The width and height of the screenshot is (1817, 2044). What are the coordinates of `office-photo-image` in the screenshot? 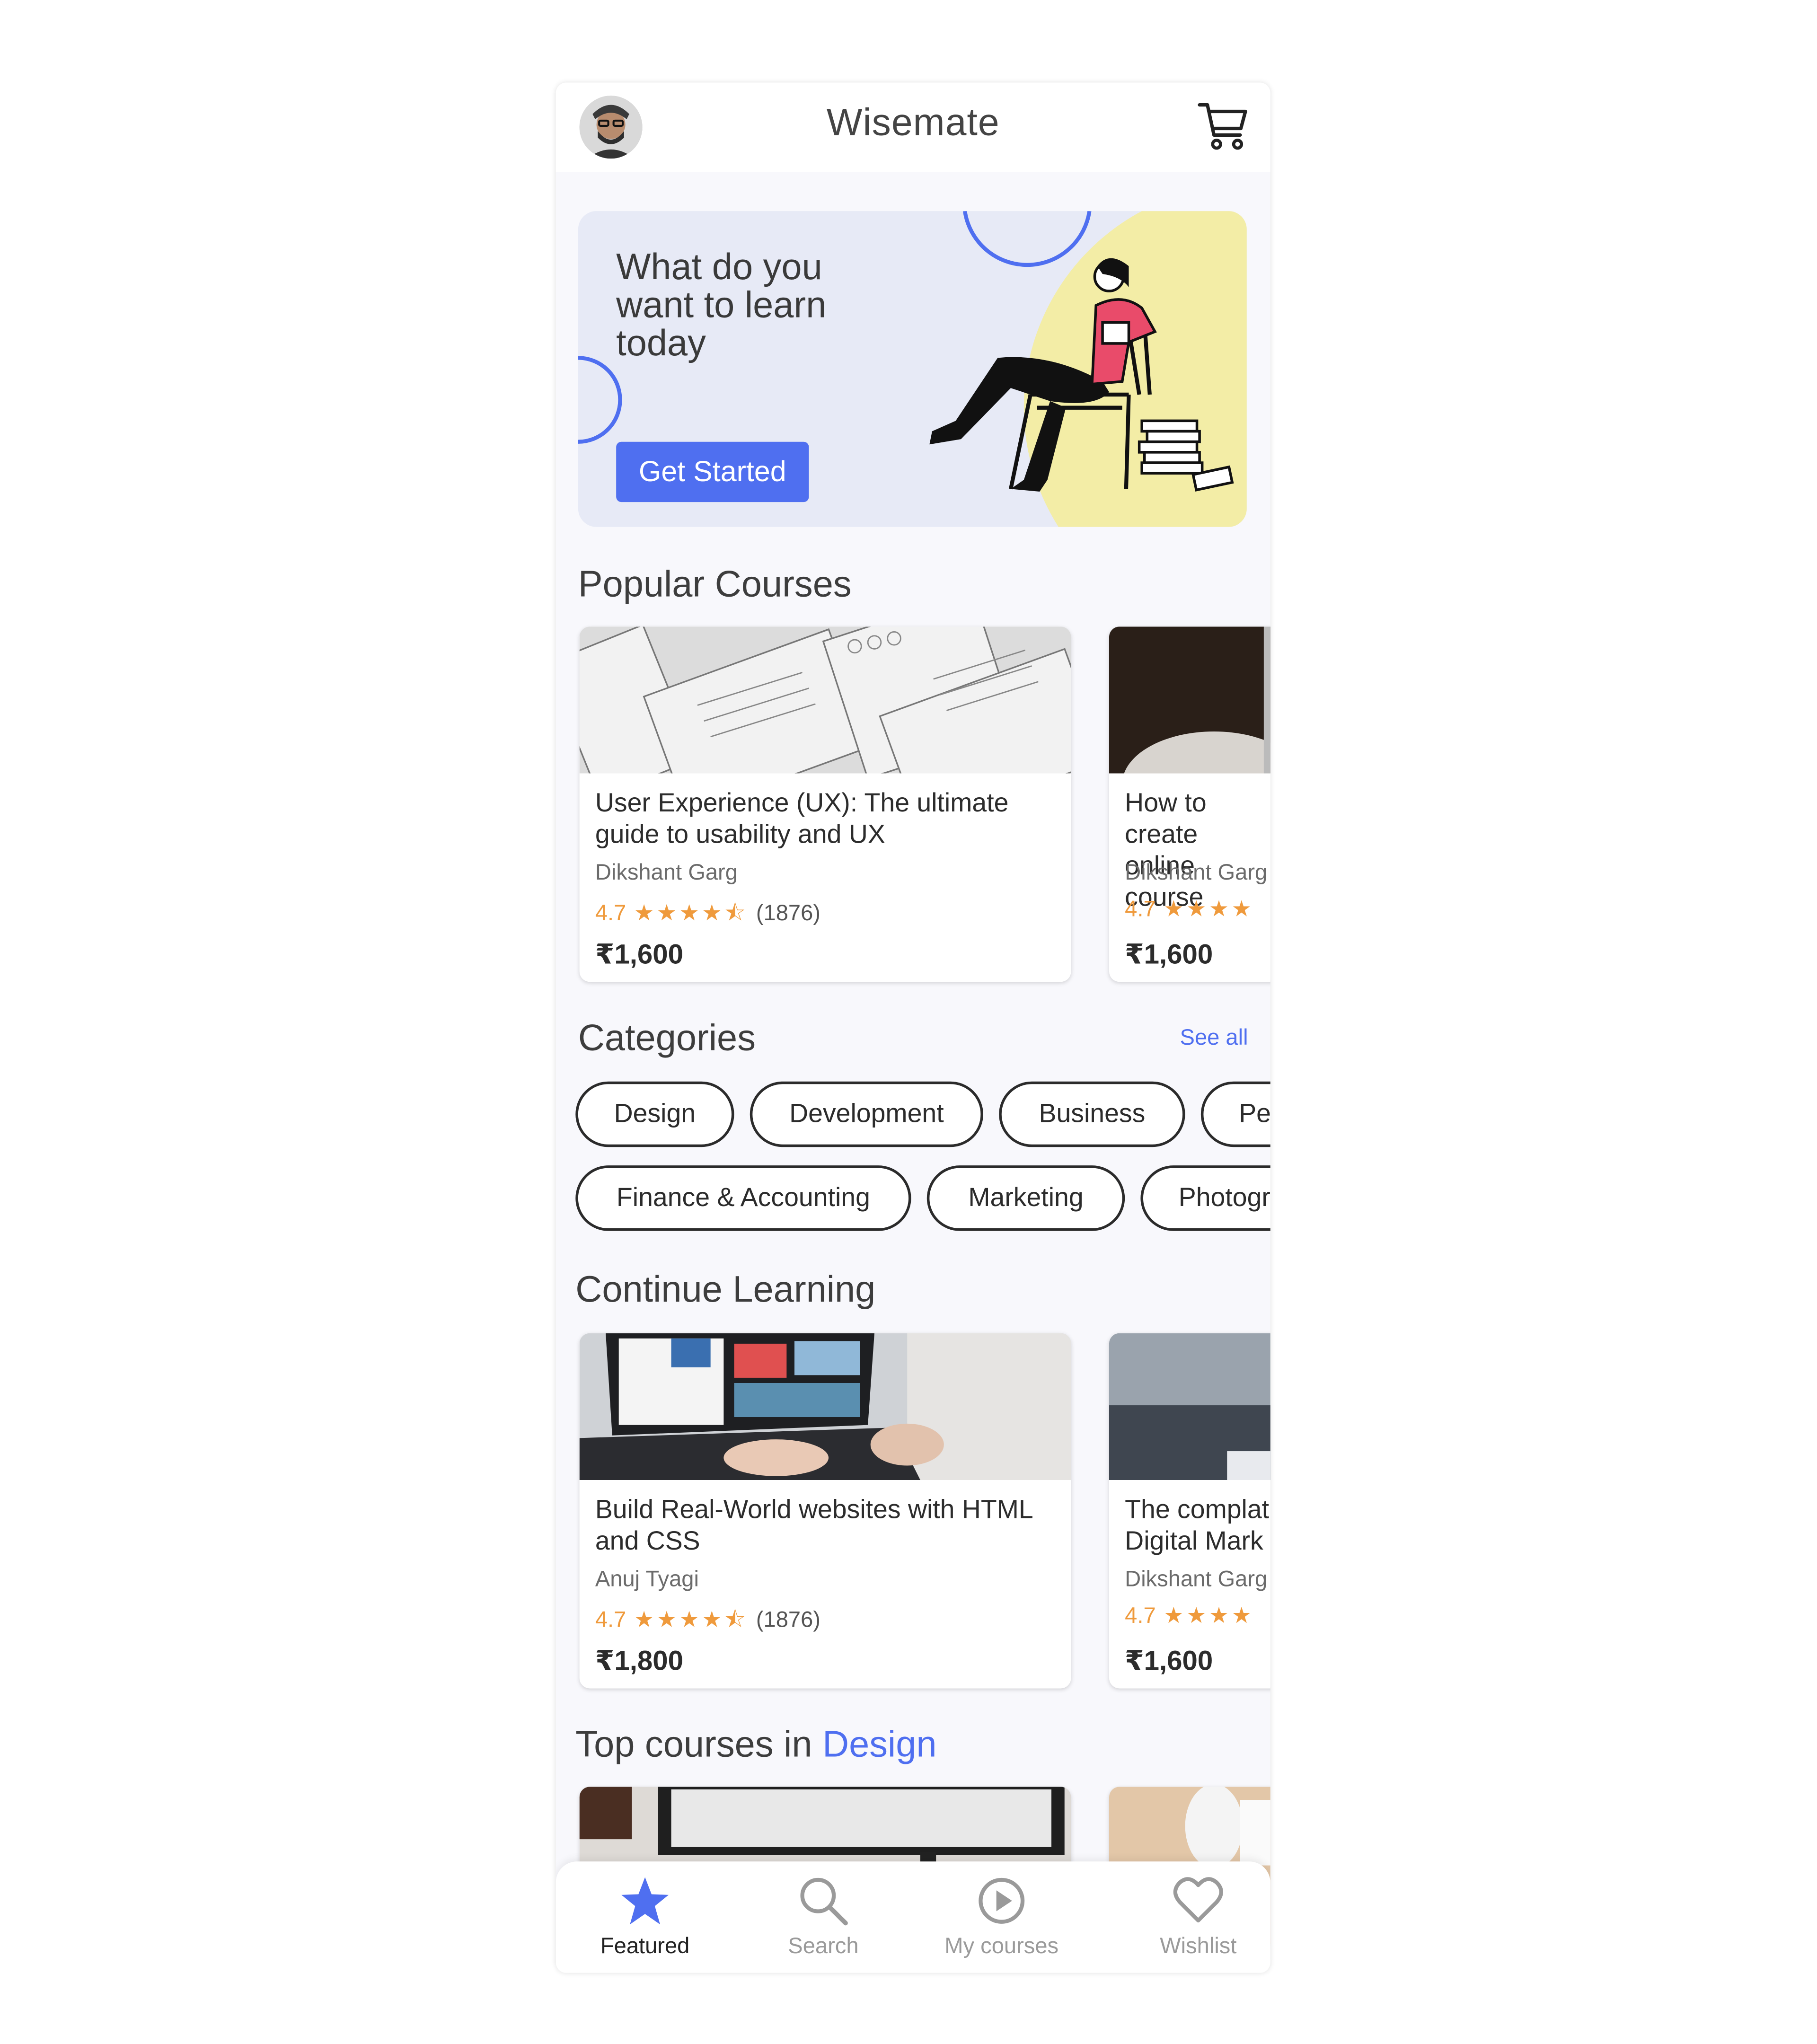 It's located at (1189, 1406).